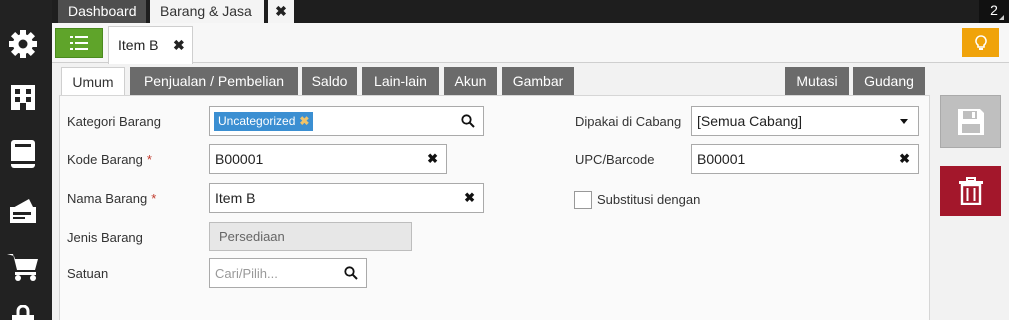 The width and height of the screenshot is (1009, 320). What do you see at coordinates (23, 210) in the screenshot?
I see `wallet-icon` at bounding box center [23, 210].